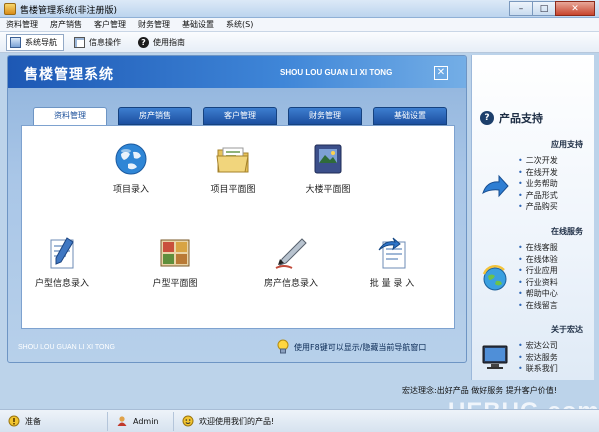 This screenshot has height=432, width=599. I want to click on app-support-list: 二次开发 在线开发 业务帮助 产品形式 产品购买, so click(538, 184).